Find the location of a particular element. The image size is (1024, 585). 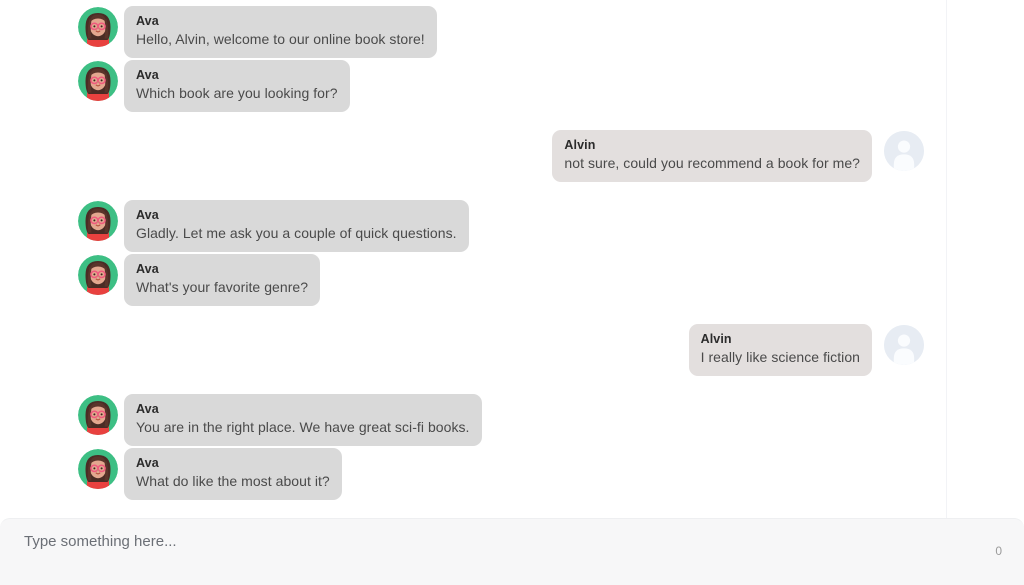

message-text: Which book are you looking for? is located at coordinates (237, 93).